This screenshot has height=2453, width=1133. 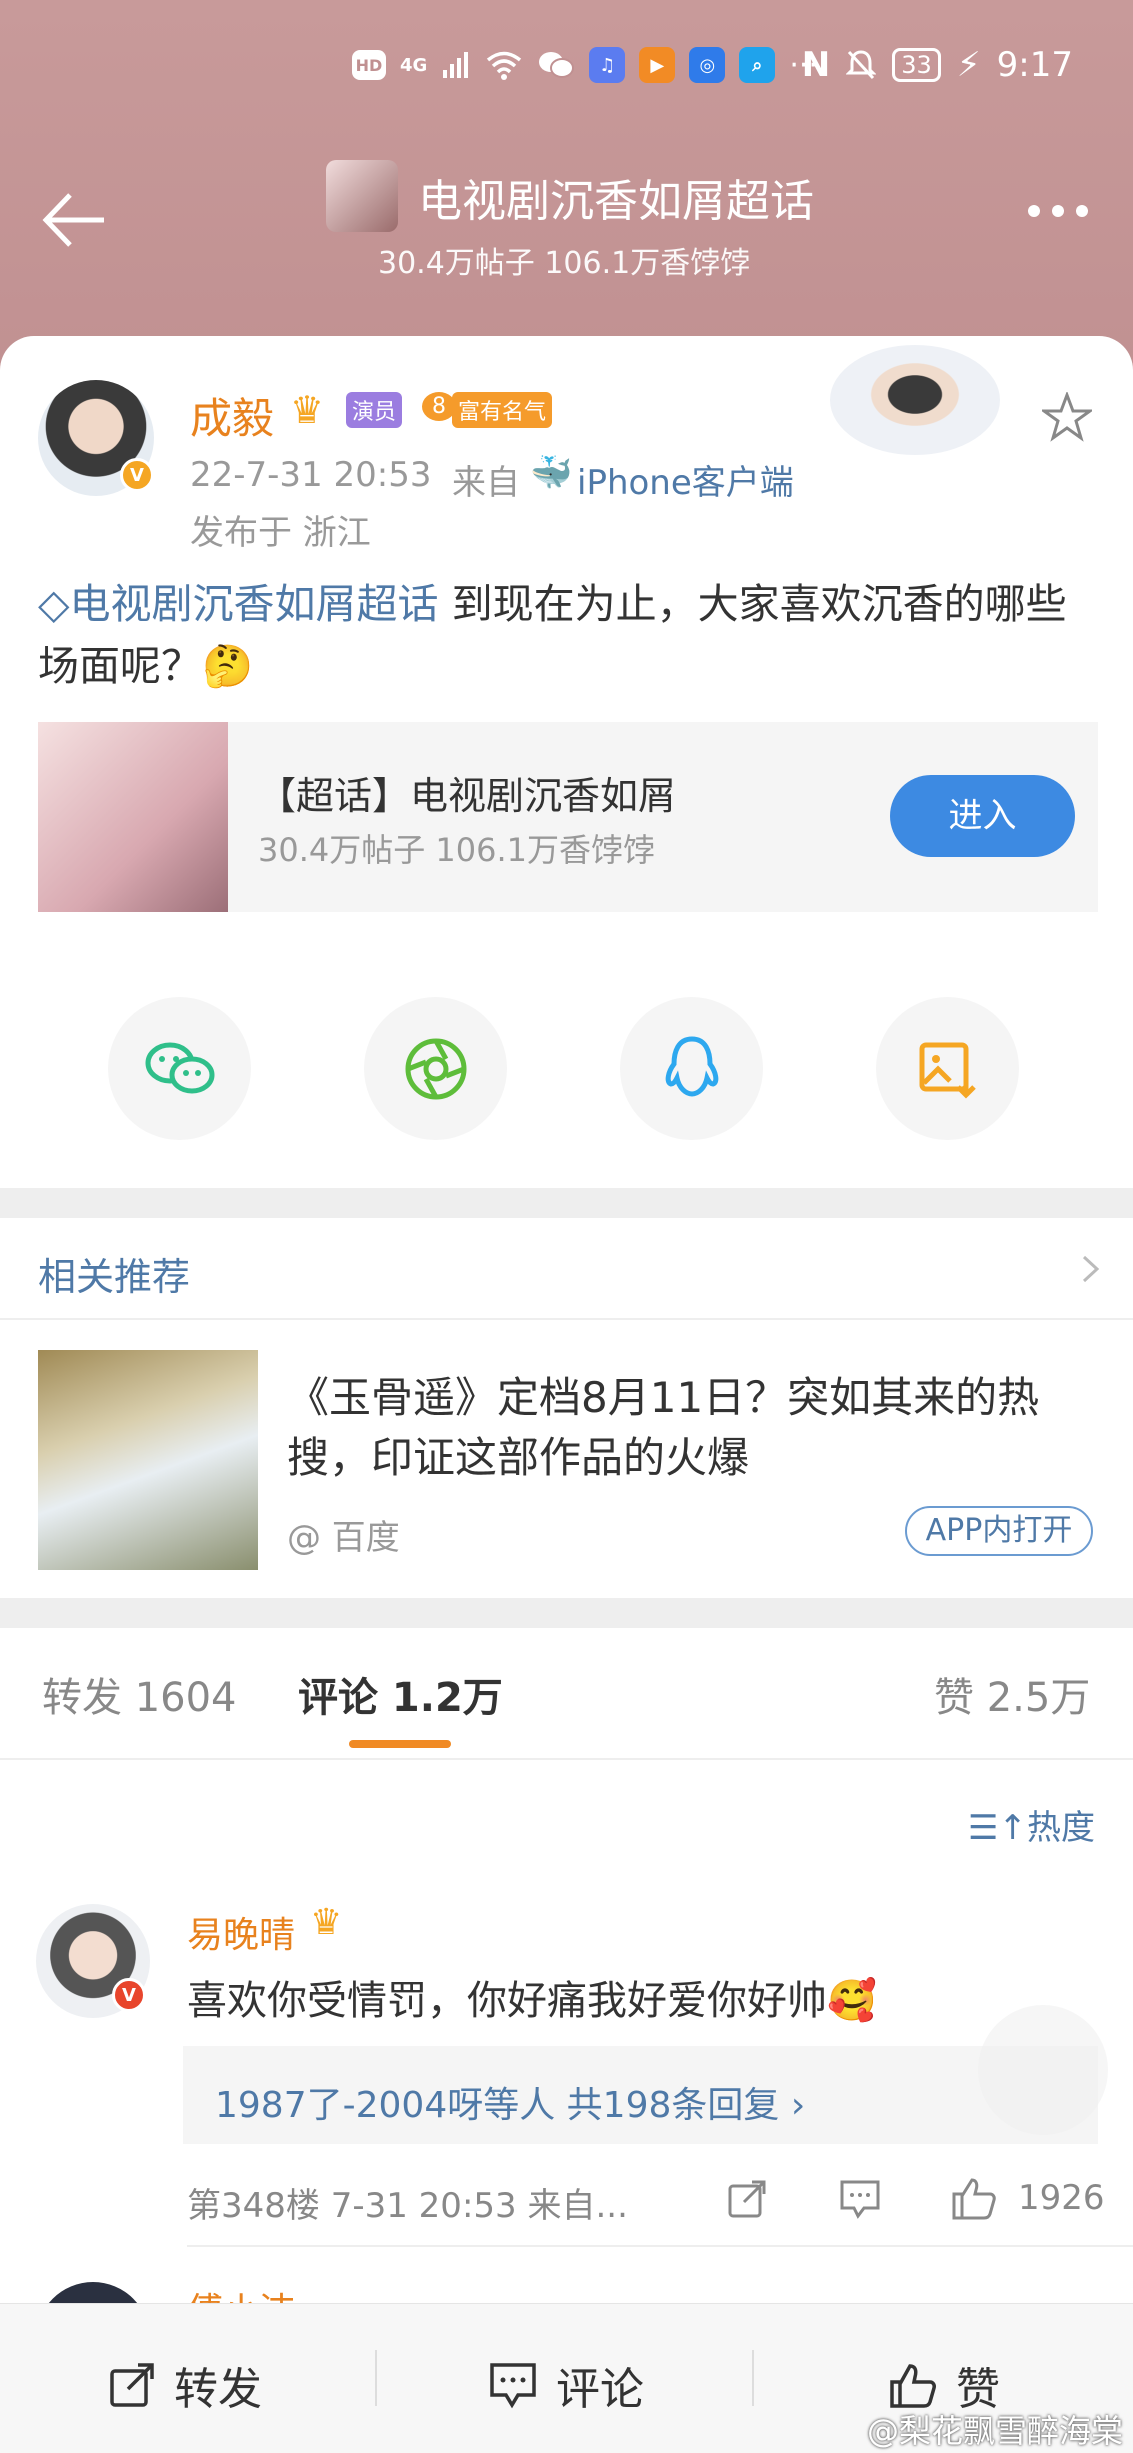 What do you see at coordinates (616, 201) in the screenshot?
I see `topic-title: 电视剧沉香如屑超话` at bounding box center [616, 201].